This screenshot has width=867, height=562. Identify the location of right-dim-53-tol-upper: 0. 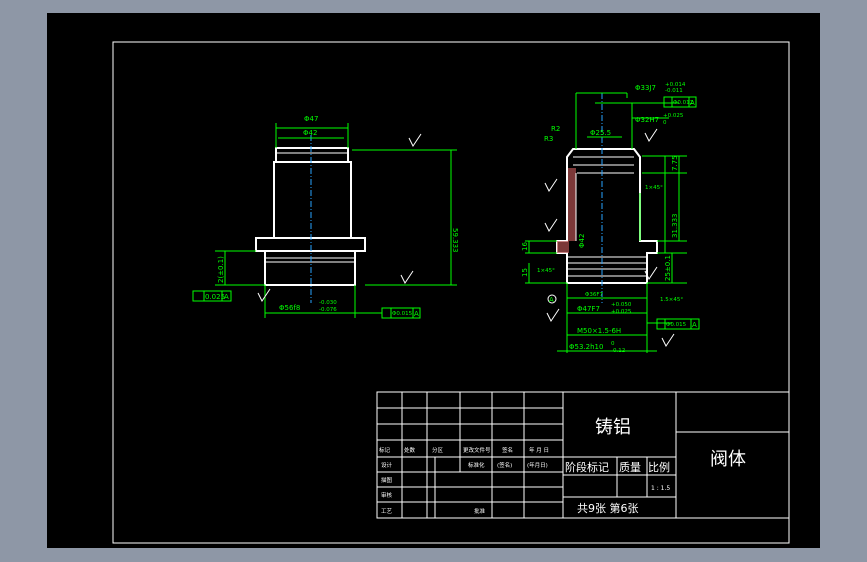
(613, 344).